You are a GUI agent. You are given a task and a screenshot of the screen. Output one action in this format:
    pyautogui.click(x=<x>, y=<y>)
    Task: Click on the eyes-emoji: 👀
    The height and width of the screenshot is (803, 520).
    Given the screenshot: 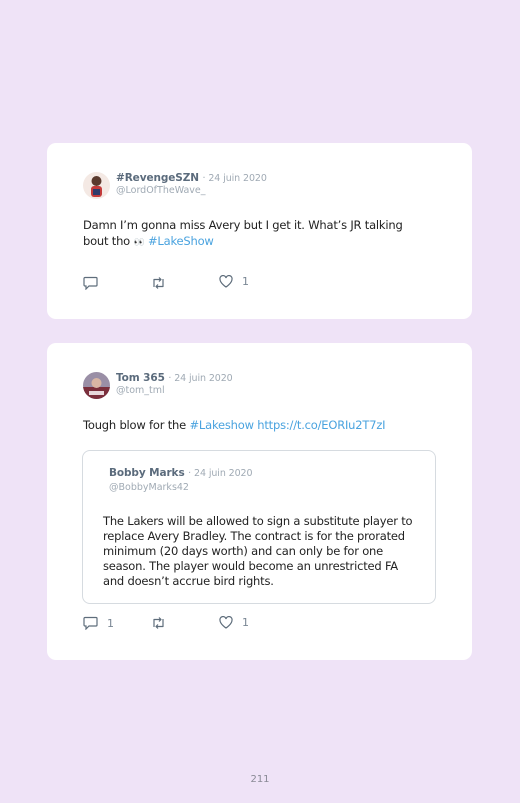 What is the action you would take?
    pyautogui.click(x=139, y=242)
    